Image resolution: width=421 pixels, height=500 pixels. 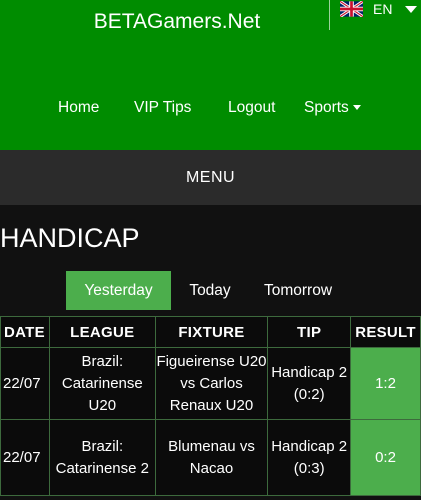 I want to click on site-title: BETAGamers.Net, so click(x=177, y=22).